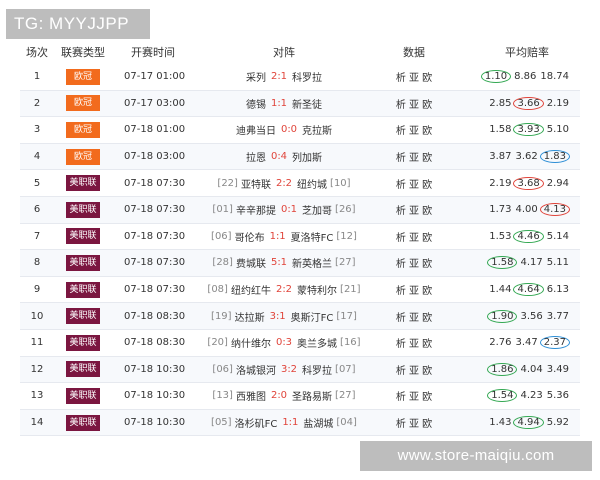  Describe the element at coordinates (250, 316) in the screenshot. I see `home-team: 达拉斯` at that location.